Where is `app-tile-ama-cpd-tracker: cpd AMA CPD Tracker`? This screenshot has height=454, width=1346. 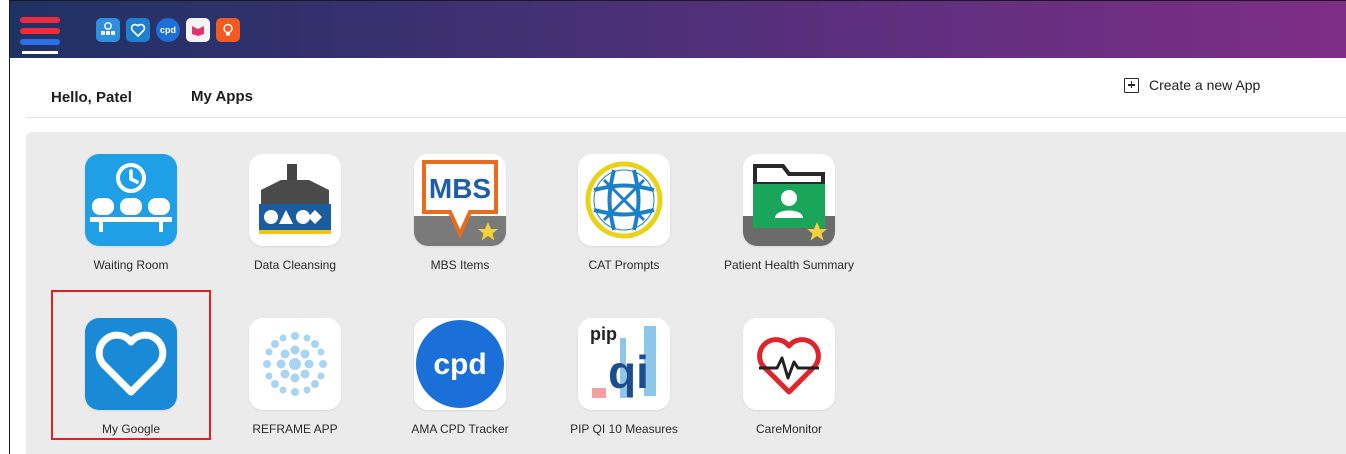 app-tile-ama-cpd-tracker: cpd AMA CPD Tracker is located at coordinates (460, 377).